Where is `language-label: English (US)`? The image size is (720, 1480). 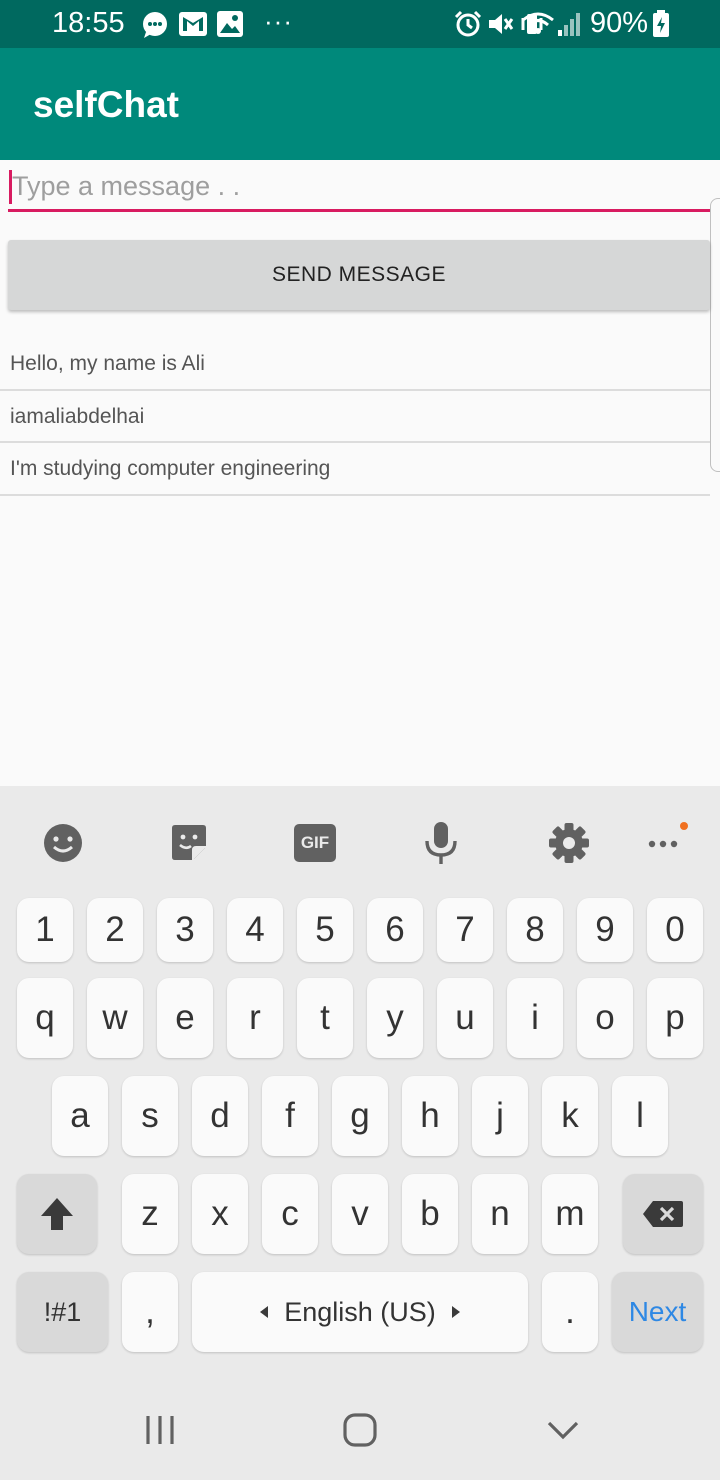
language-label: English (US) is located at coordinates (360, 1311).